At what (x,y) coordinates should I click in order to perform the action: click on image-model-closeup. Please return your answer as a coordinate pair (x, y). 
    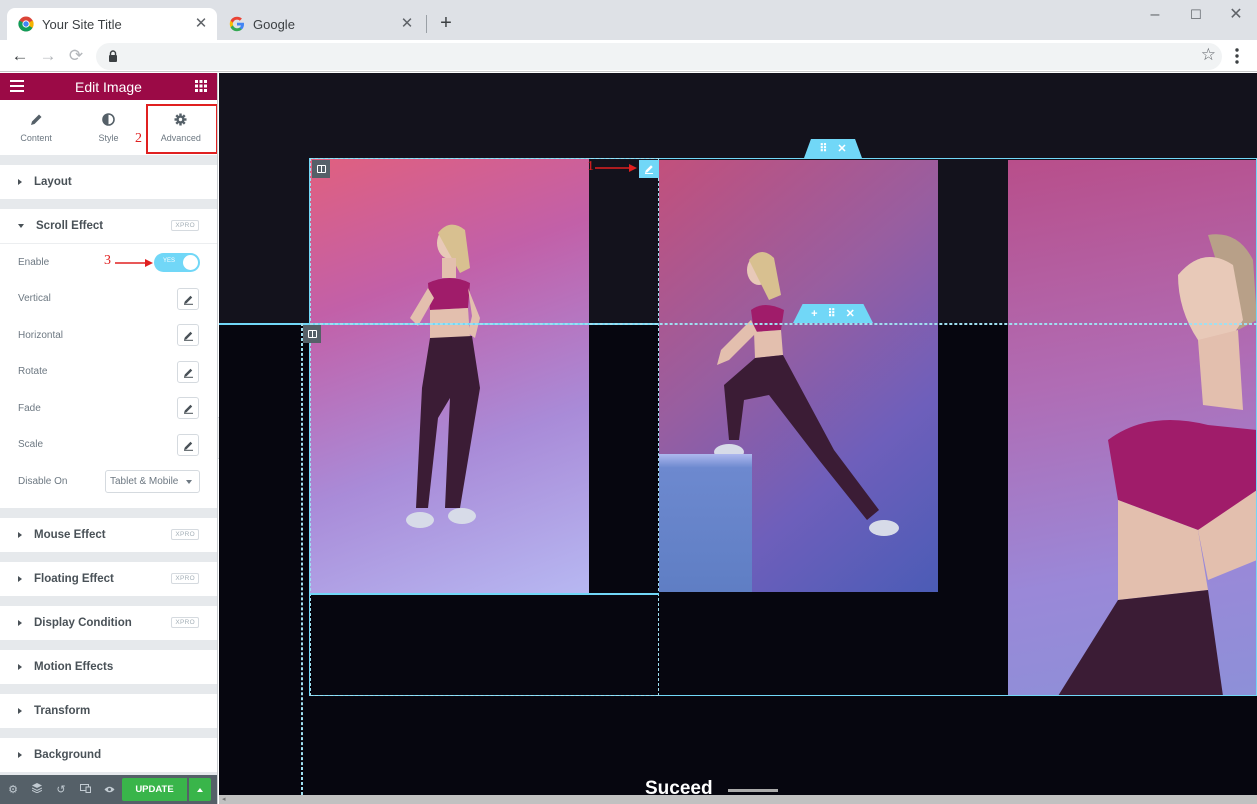
    Looking at the image, I should click on (1132, 428).